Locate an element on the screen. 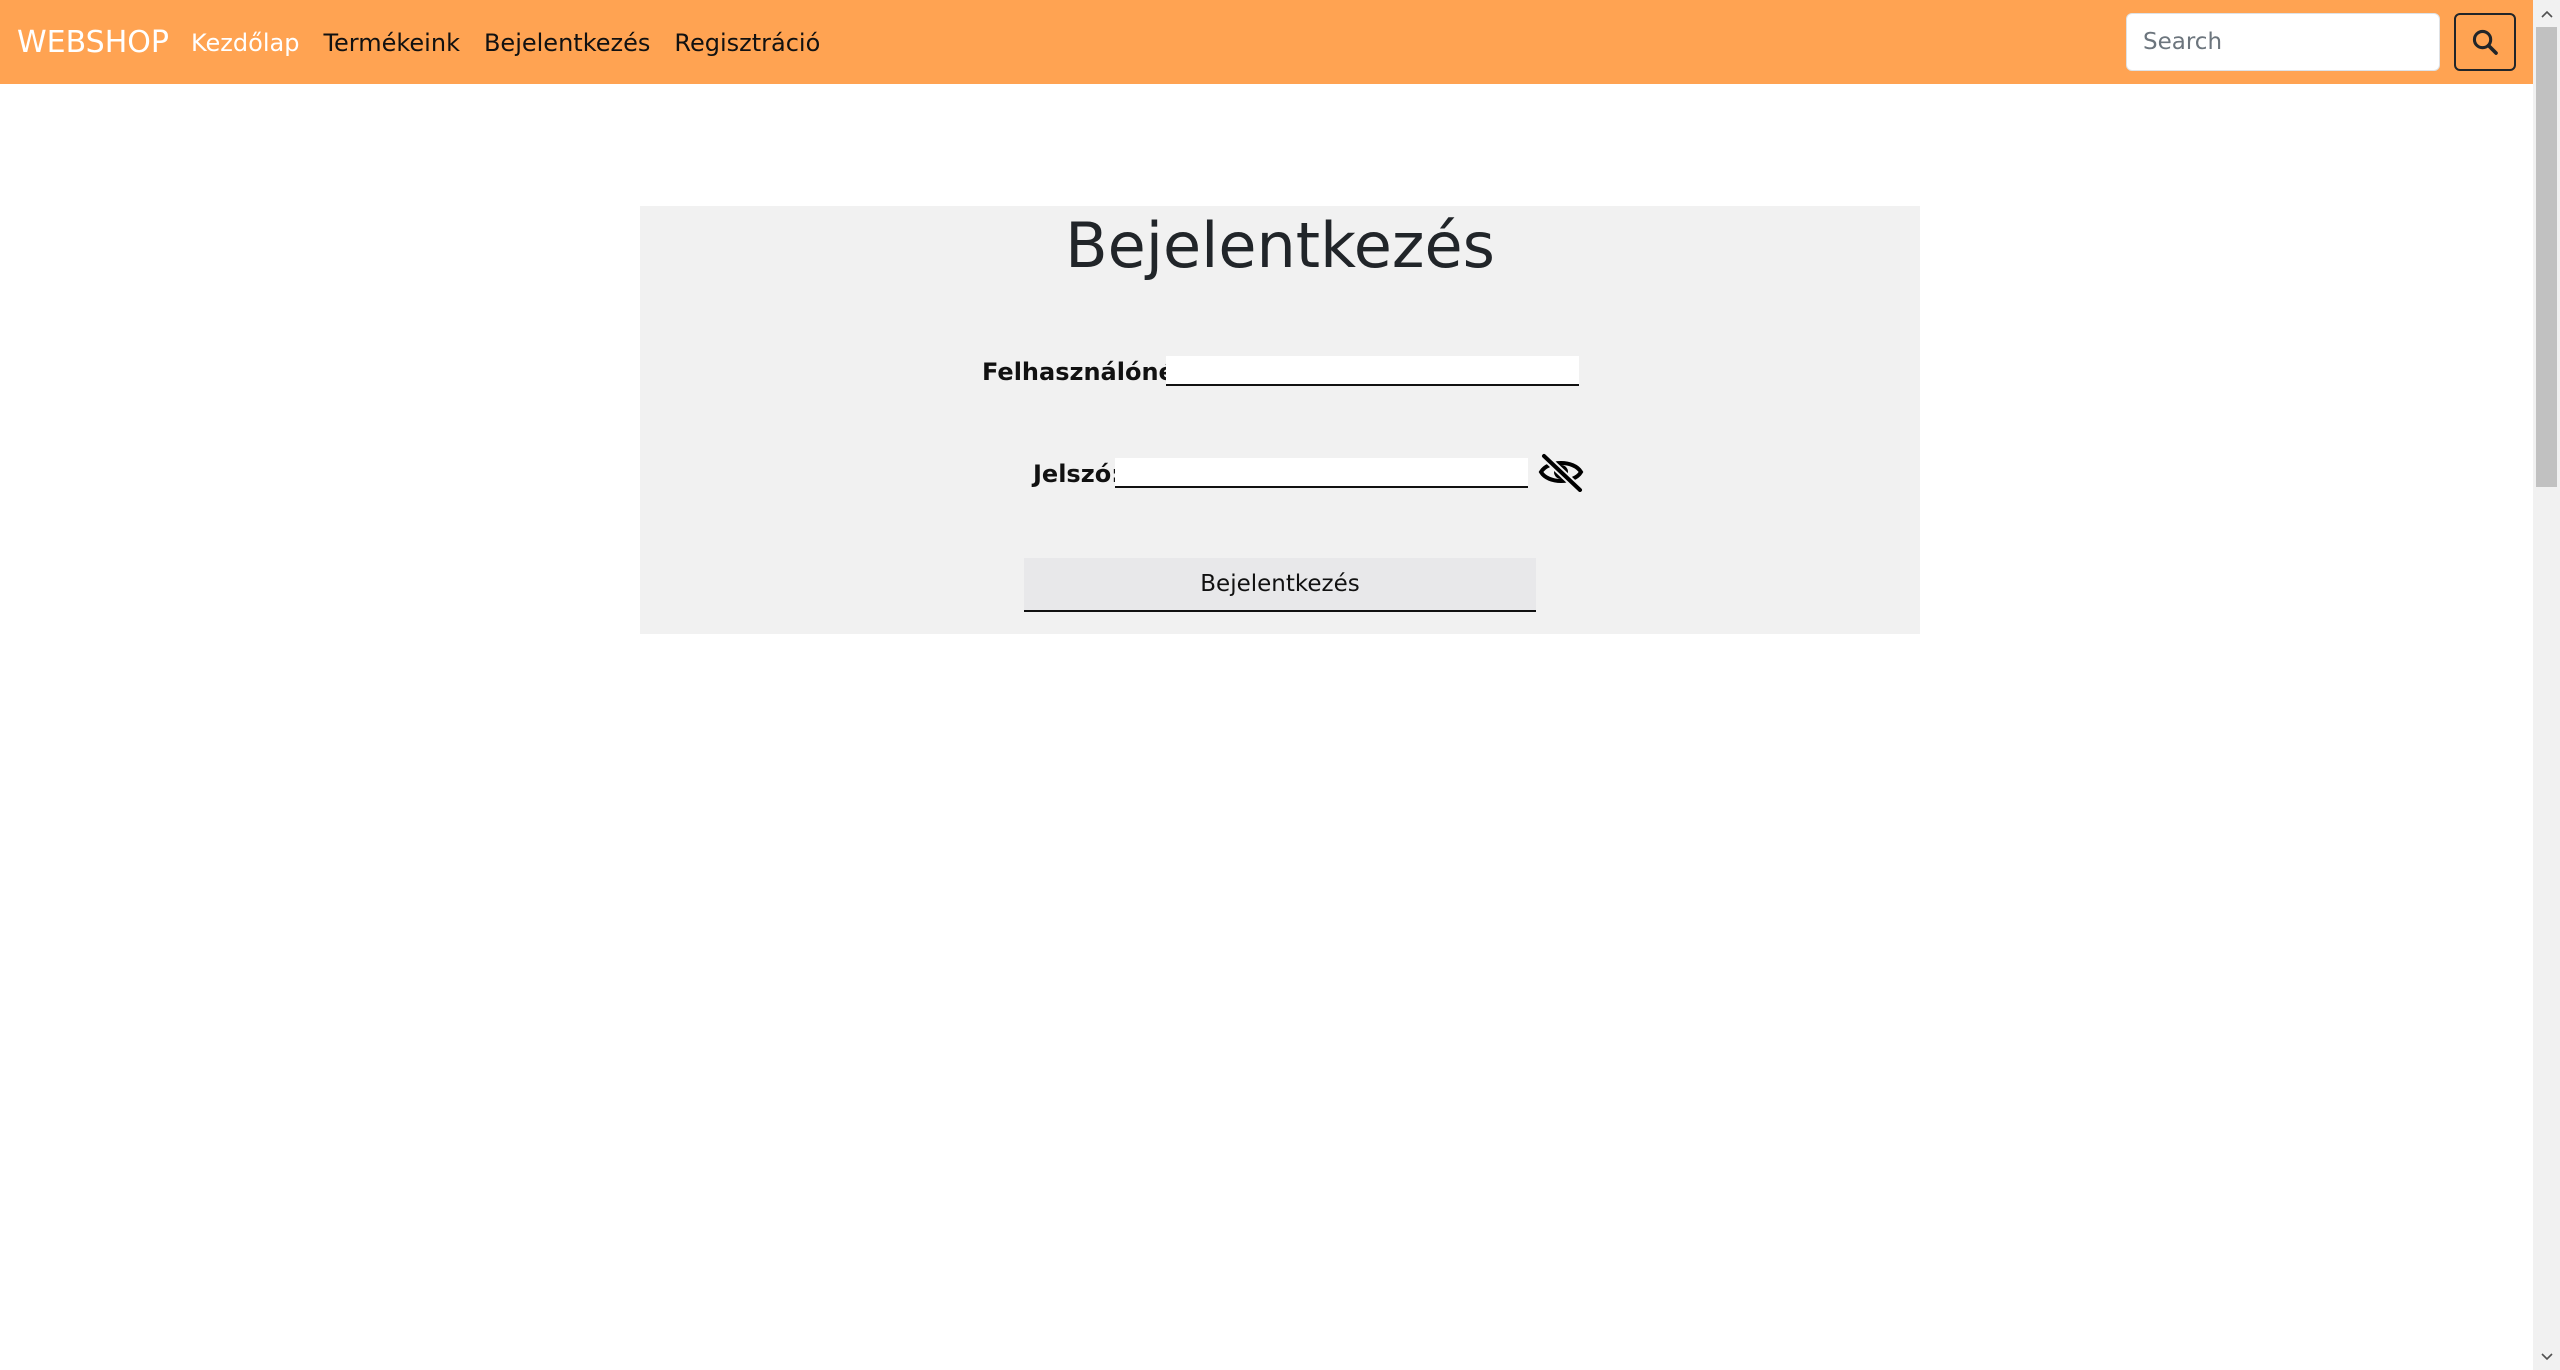  vertical-scrollbar is located at coordinates (2546, 685).